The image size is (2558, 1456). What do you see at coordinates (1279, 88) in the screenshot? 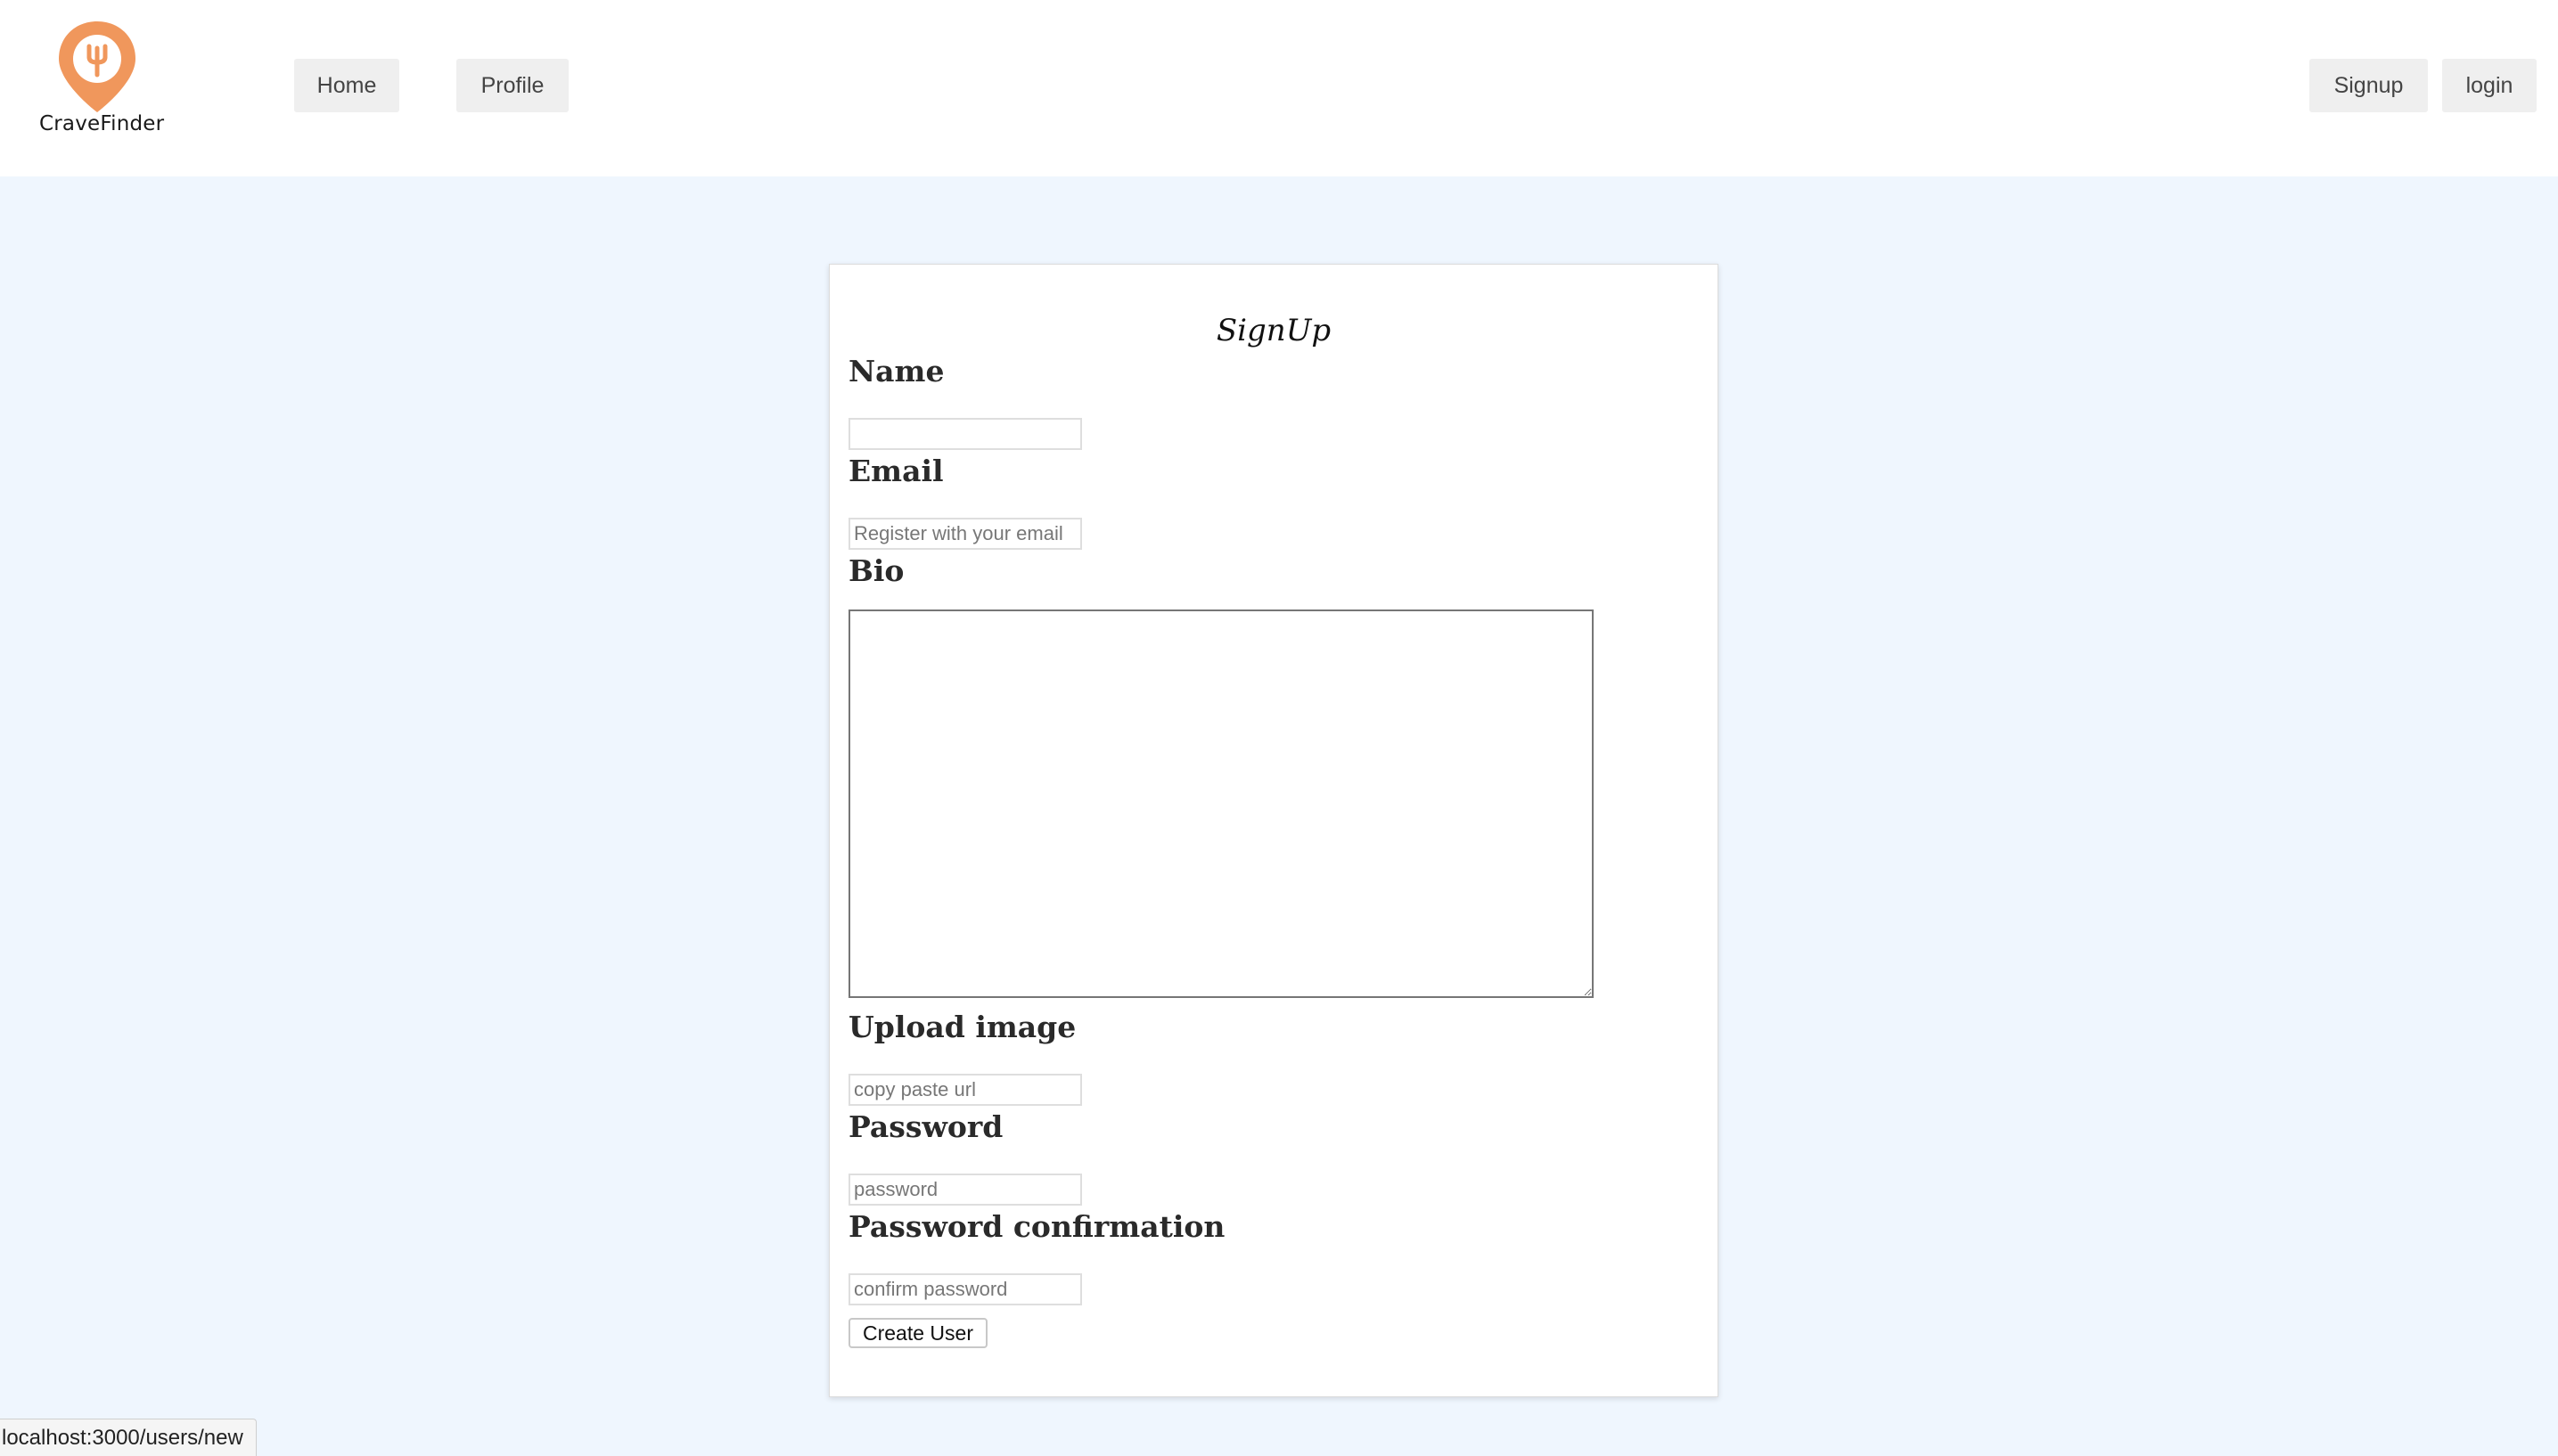
I see `top-navbar: CraveFinder Home Profile Signup login` at bounding box center [1279, 88].